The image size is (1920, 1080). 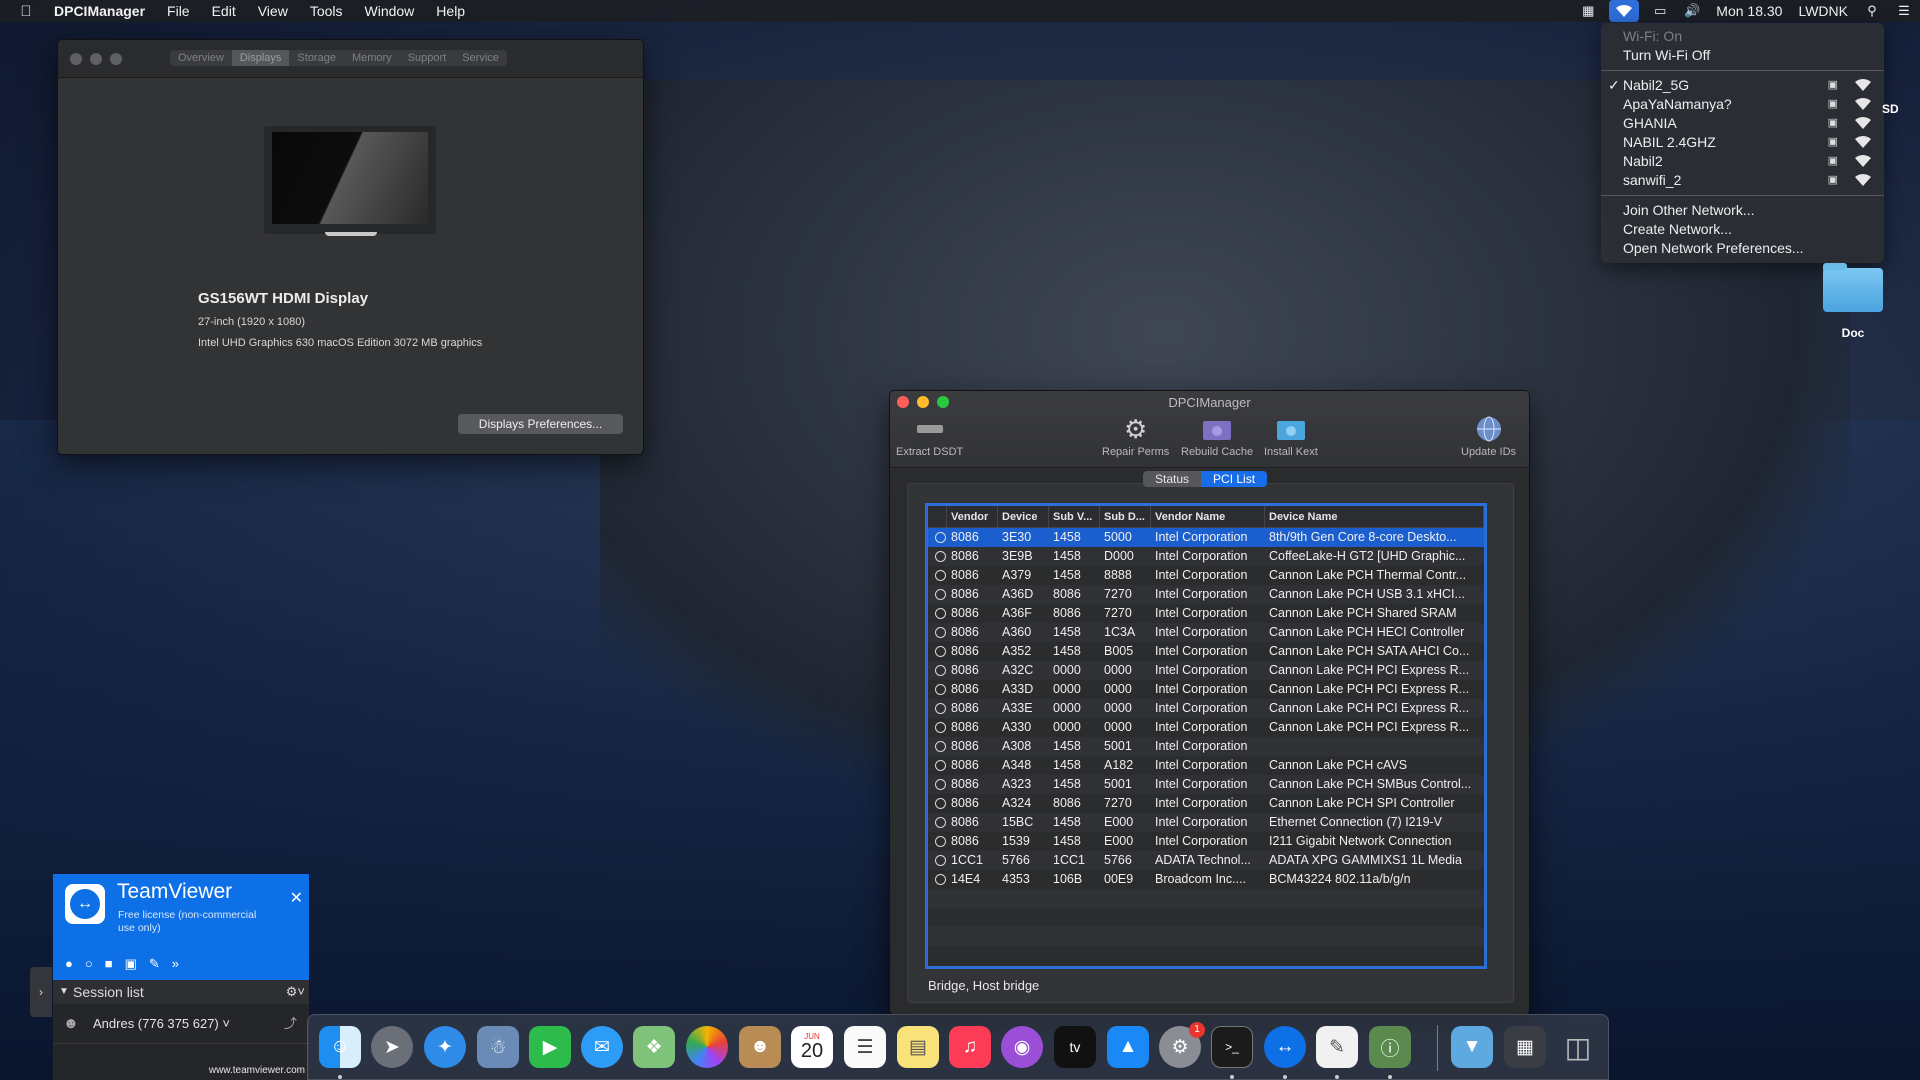 I want to click on app-store-icon: ▲, so click(x=1128, y=1047).